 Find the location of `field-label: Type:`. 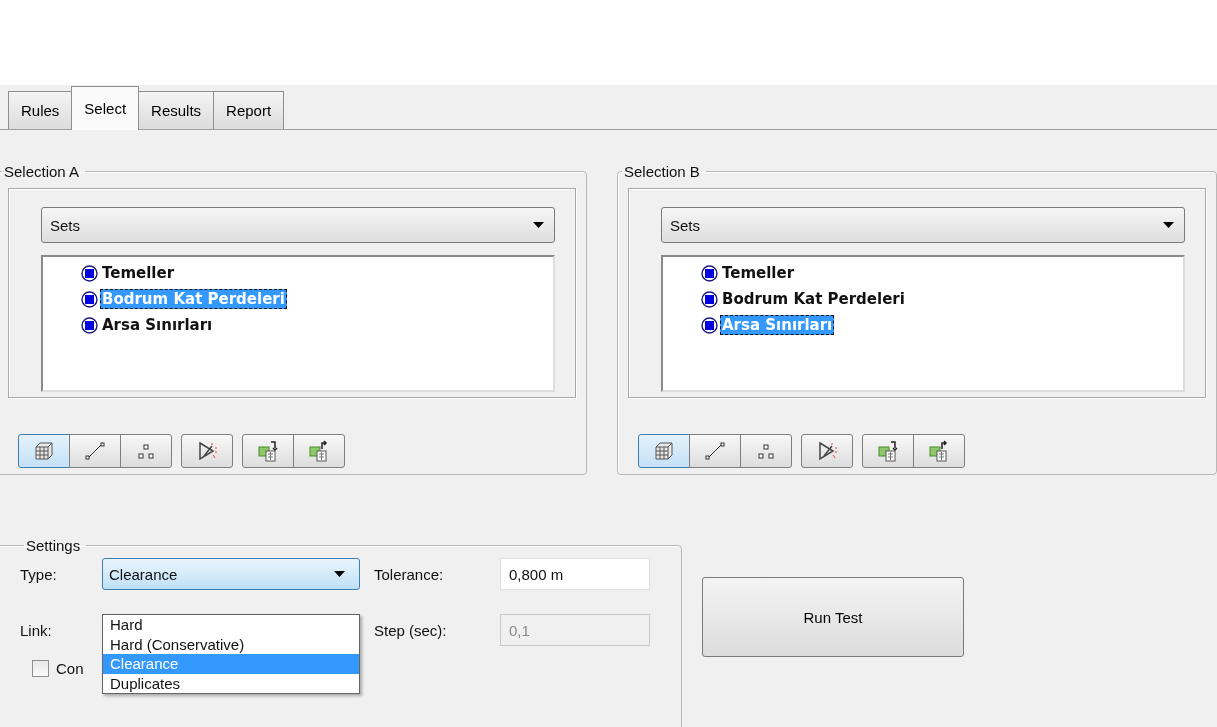

field-label: Type: is located at coordinates (39, 574).